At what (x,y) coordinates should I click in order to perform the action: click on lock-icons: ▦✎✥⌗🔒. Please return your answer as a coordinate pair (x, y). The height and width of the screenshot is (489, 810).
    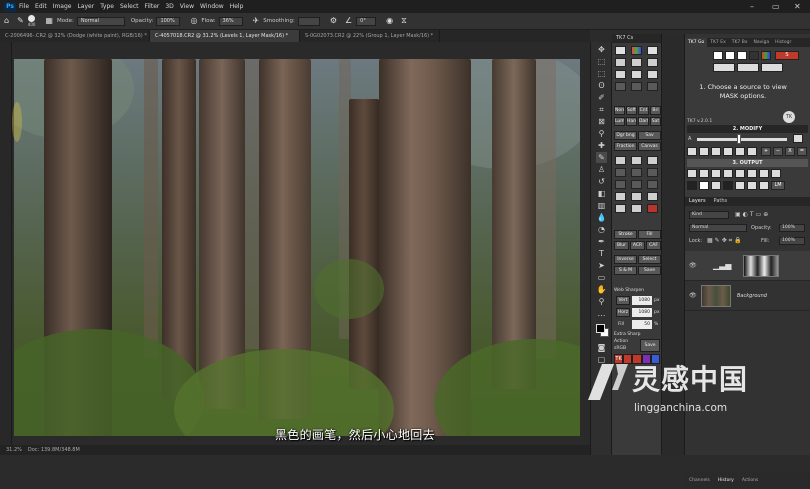
    Looking at the image, I should click on (725, 241).